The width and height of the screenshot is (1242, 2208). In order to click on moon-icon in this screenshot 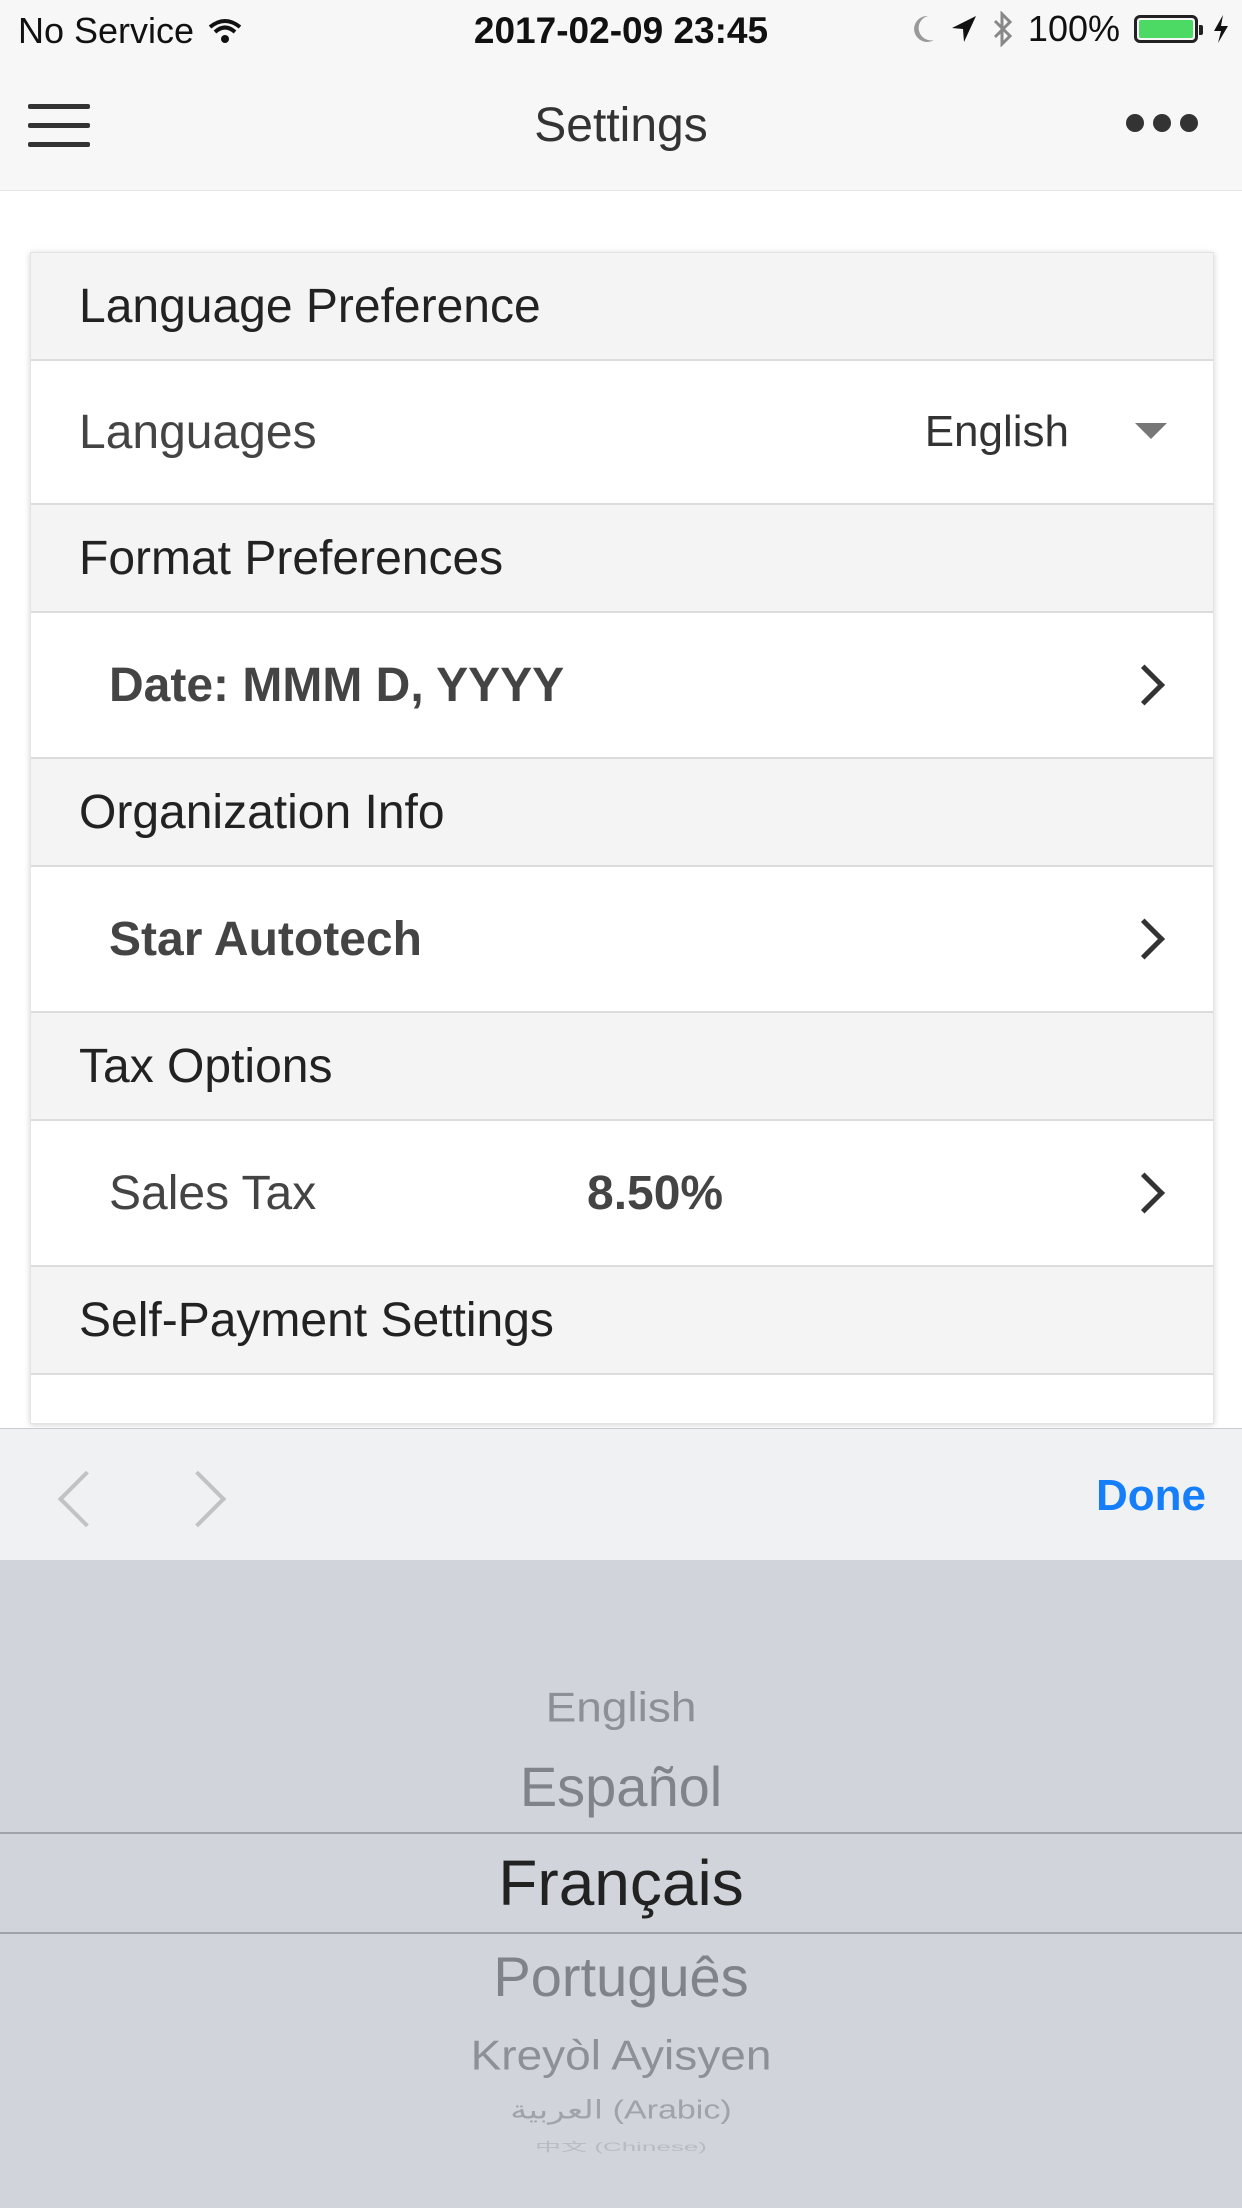, I will do `click(924, 28)`.